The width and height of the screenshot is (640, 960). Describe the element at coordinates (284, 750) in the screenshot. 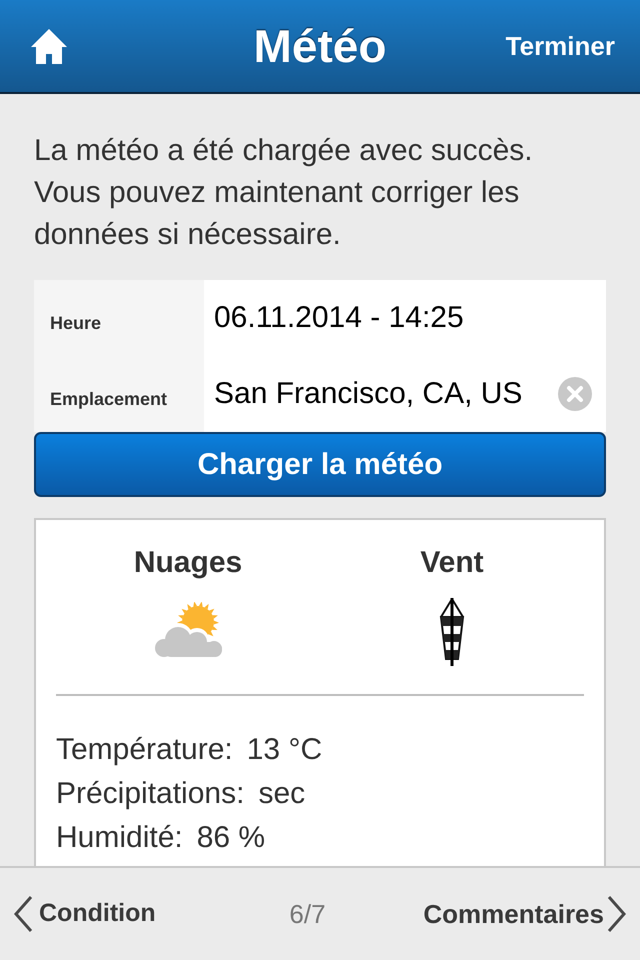

I see `weather-detail-value: 13 °C` at that location.